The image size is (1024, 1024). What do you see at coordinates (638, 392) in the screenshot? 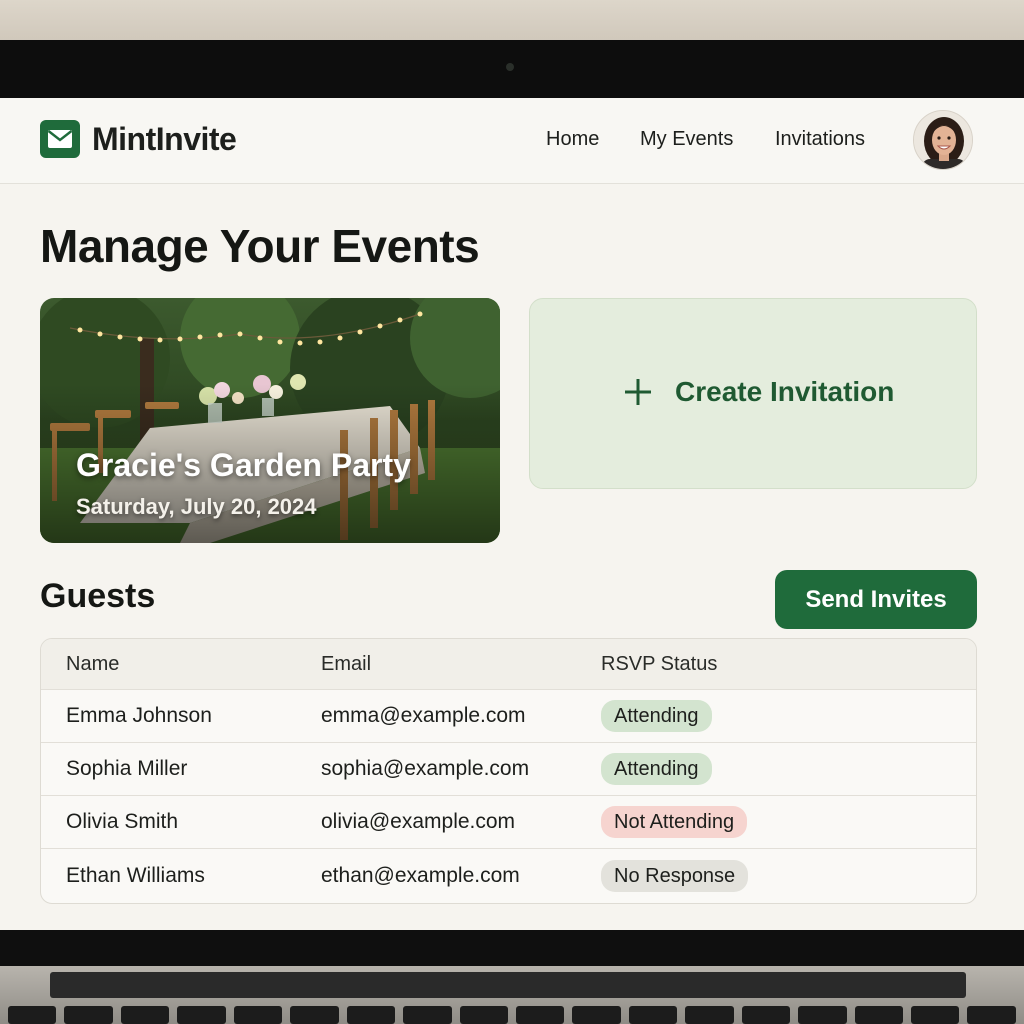
I see `plus-icon` at bounding box center [638, 392].